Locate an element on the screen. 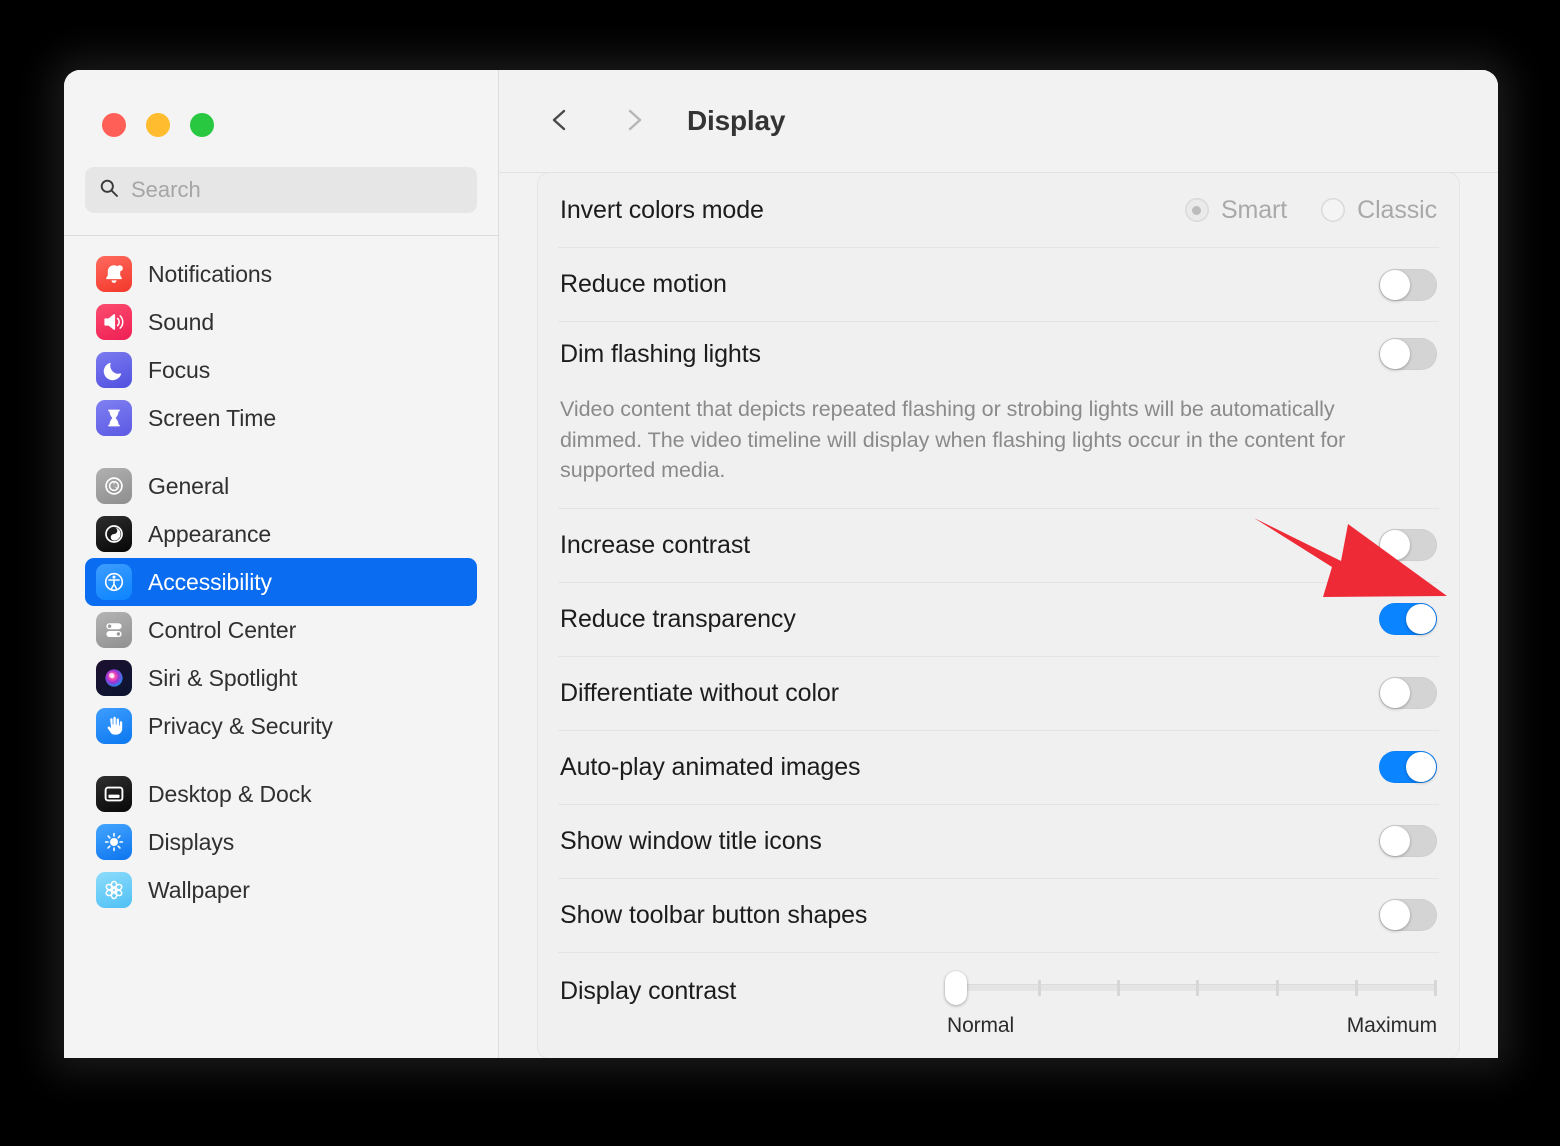 This screenshot has width=1560, height=1146. bell-icon is located at coordinates (114, 274).